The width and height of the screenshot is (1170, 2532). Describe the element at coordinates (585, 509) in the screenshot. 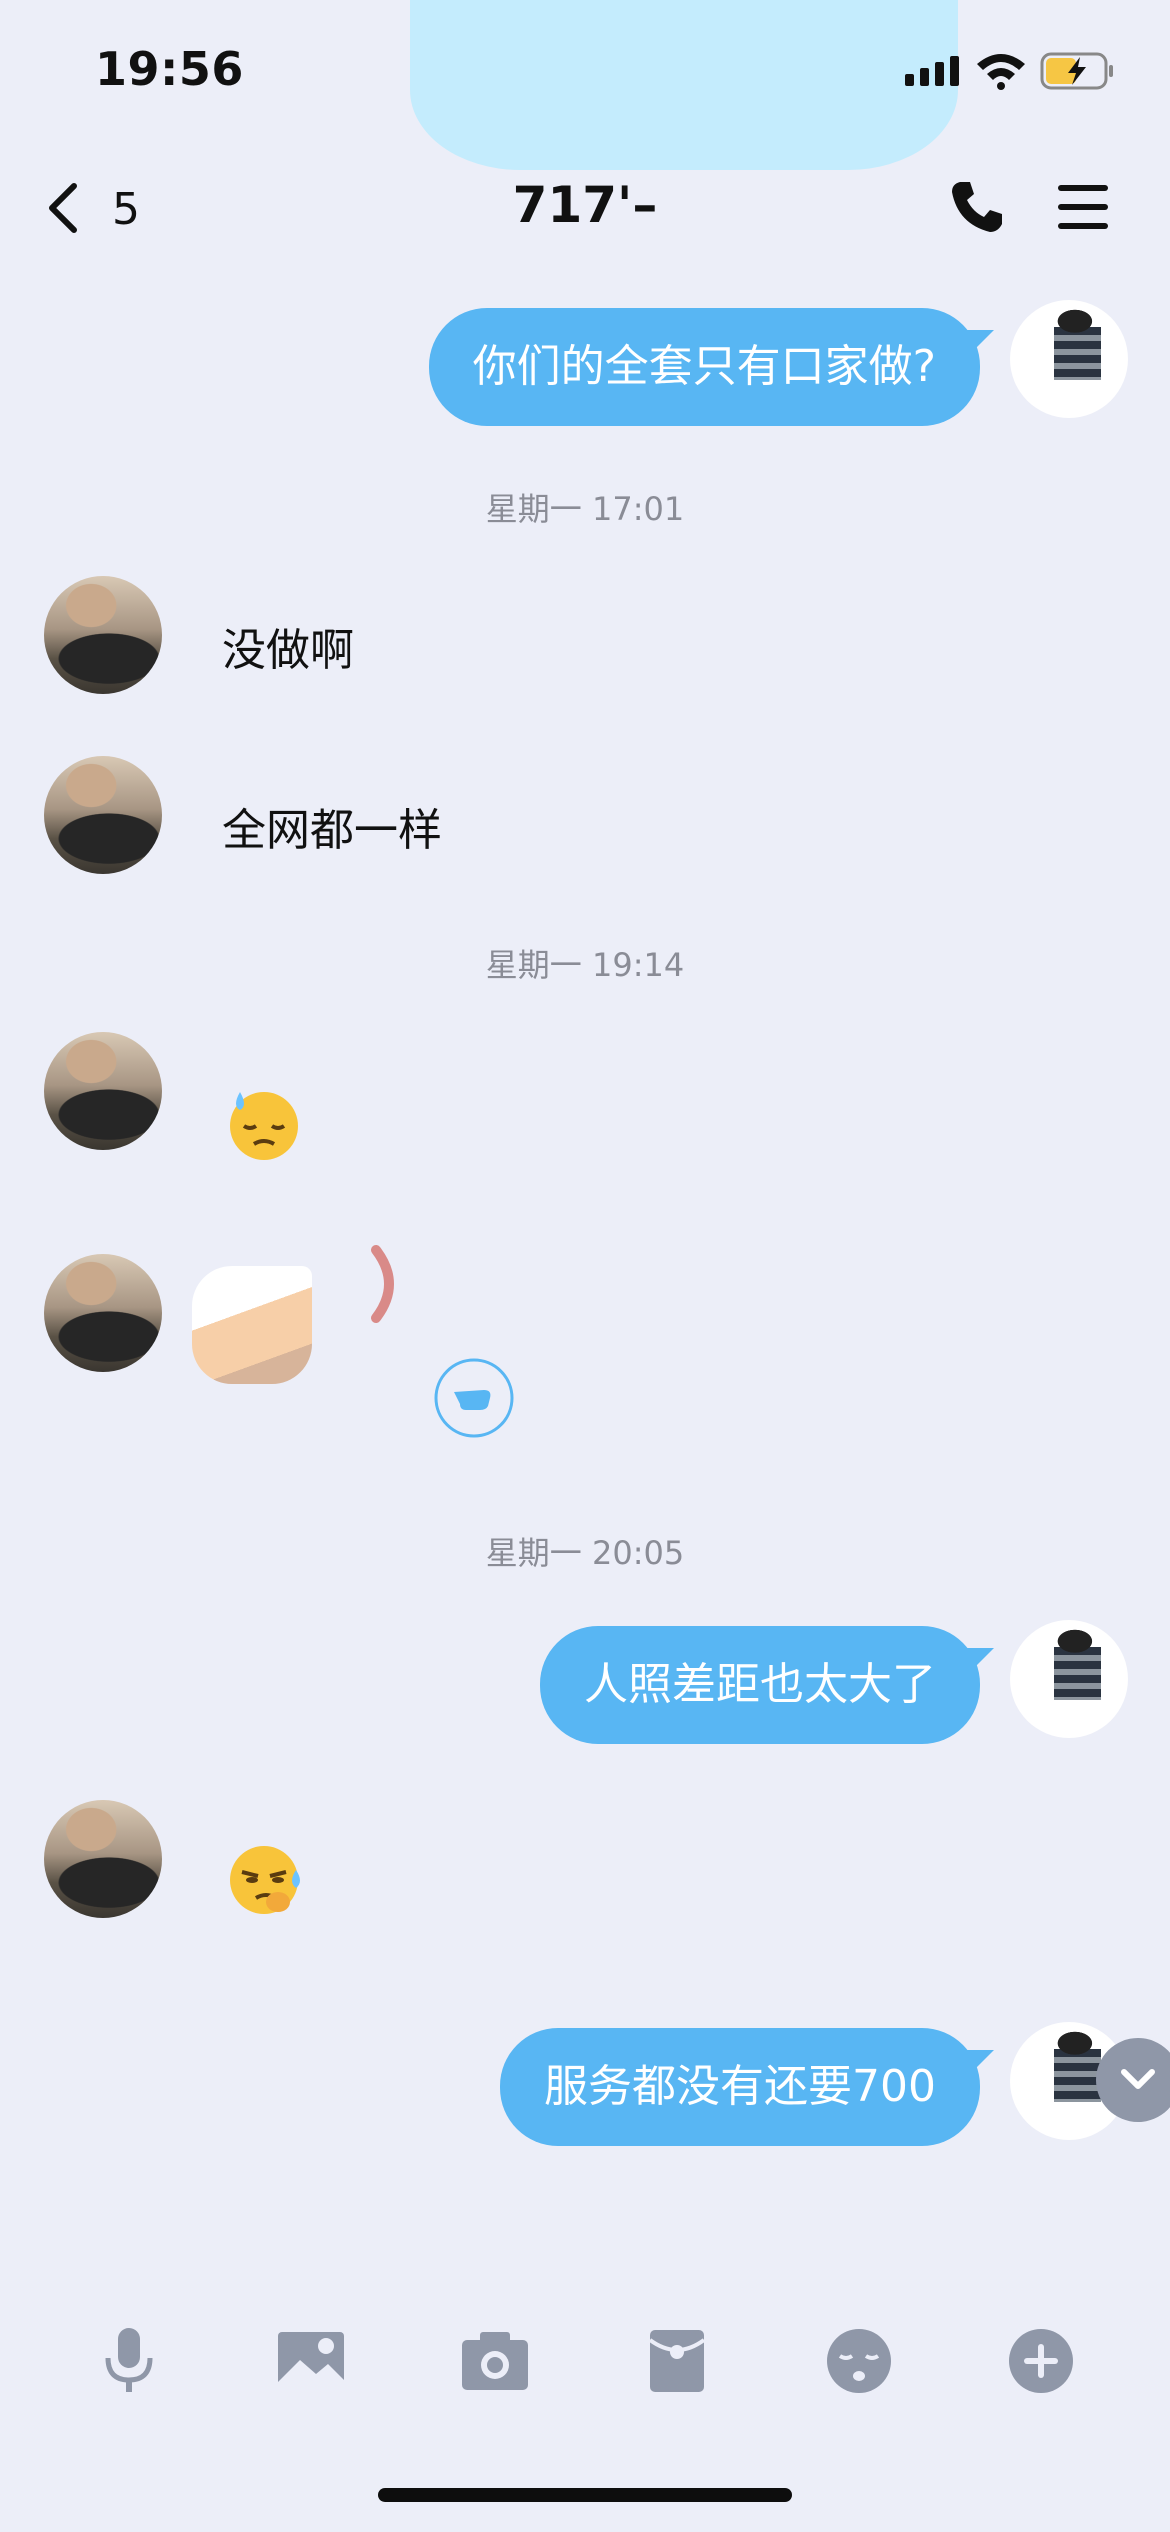

I see `timestamp: 星期一 17:01` at that location.